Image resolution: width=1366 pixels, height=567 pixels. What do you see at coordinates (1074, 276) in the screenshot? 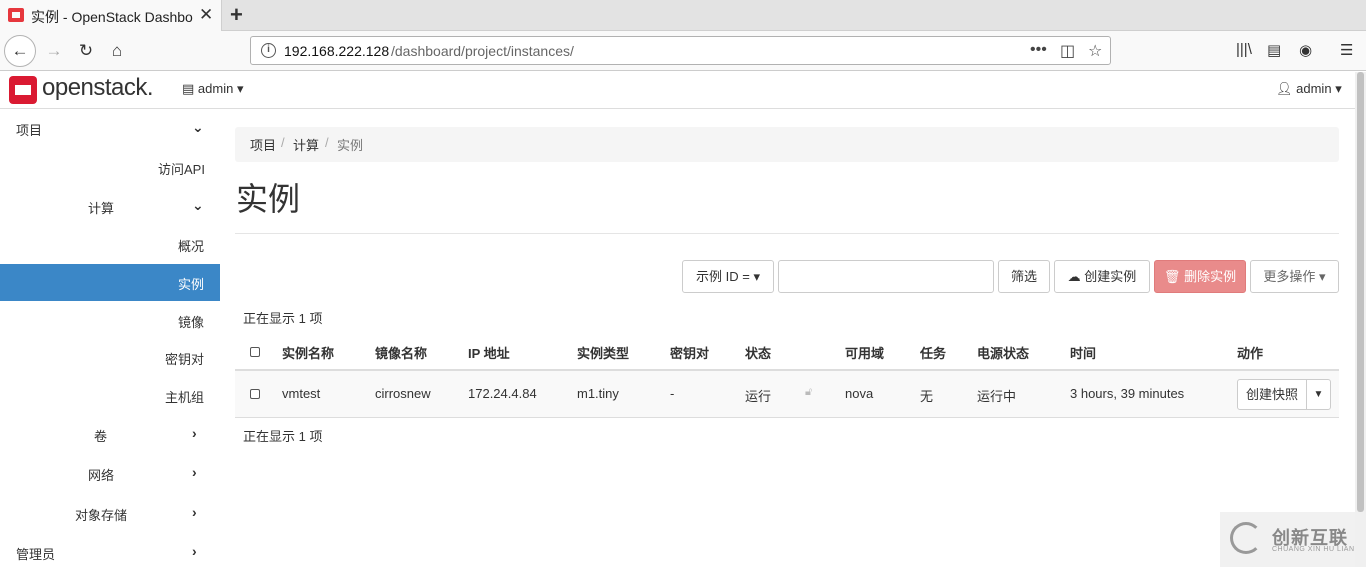
I see `cloud-upload-icon: ☁` at bounding box center [1074, 276].